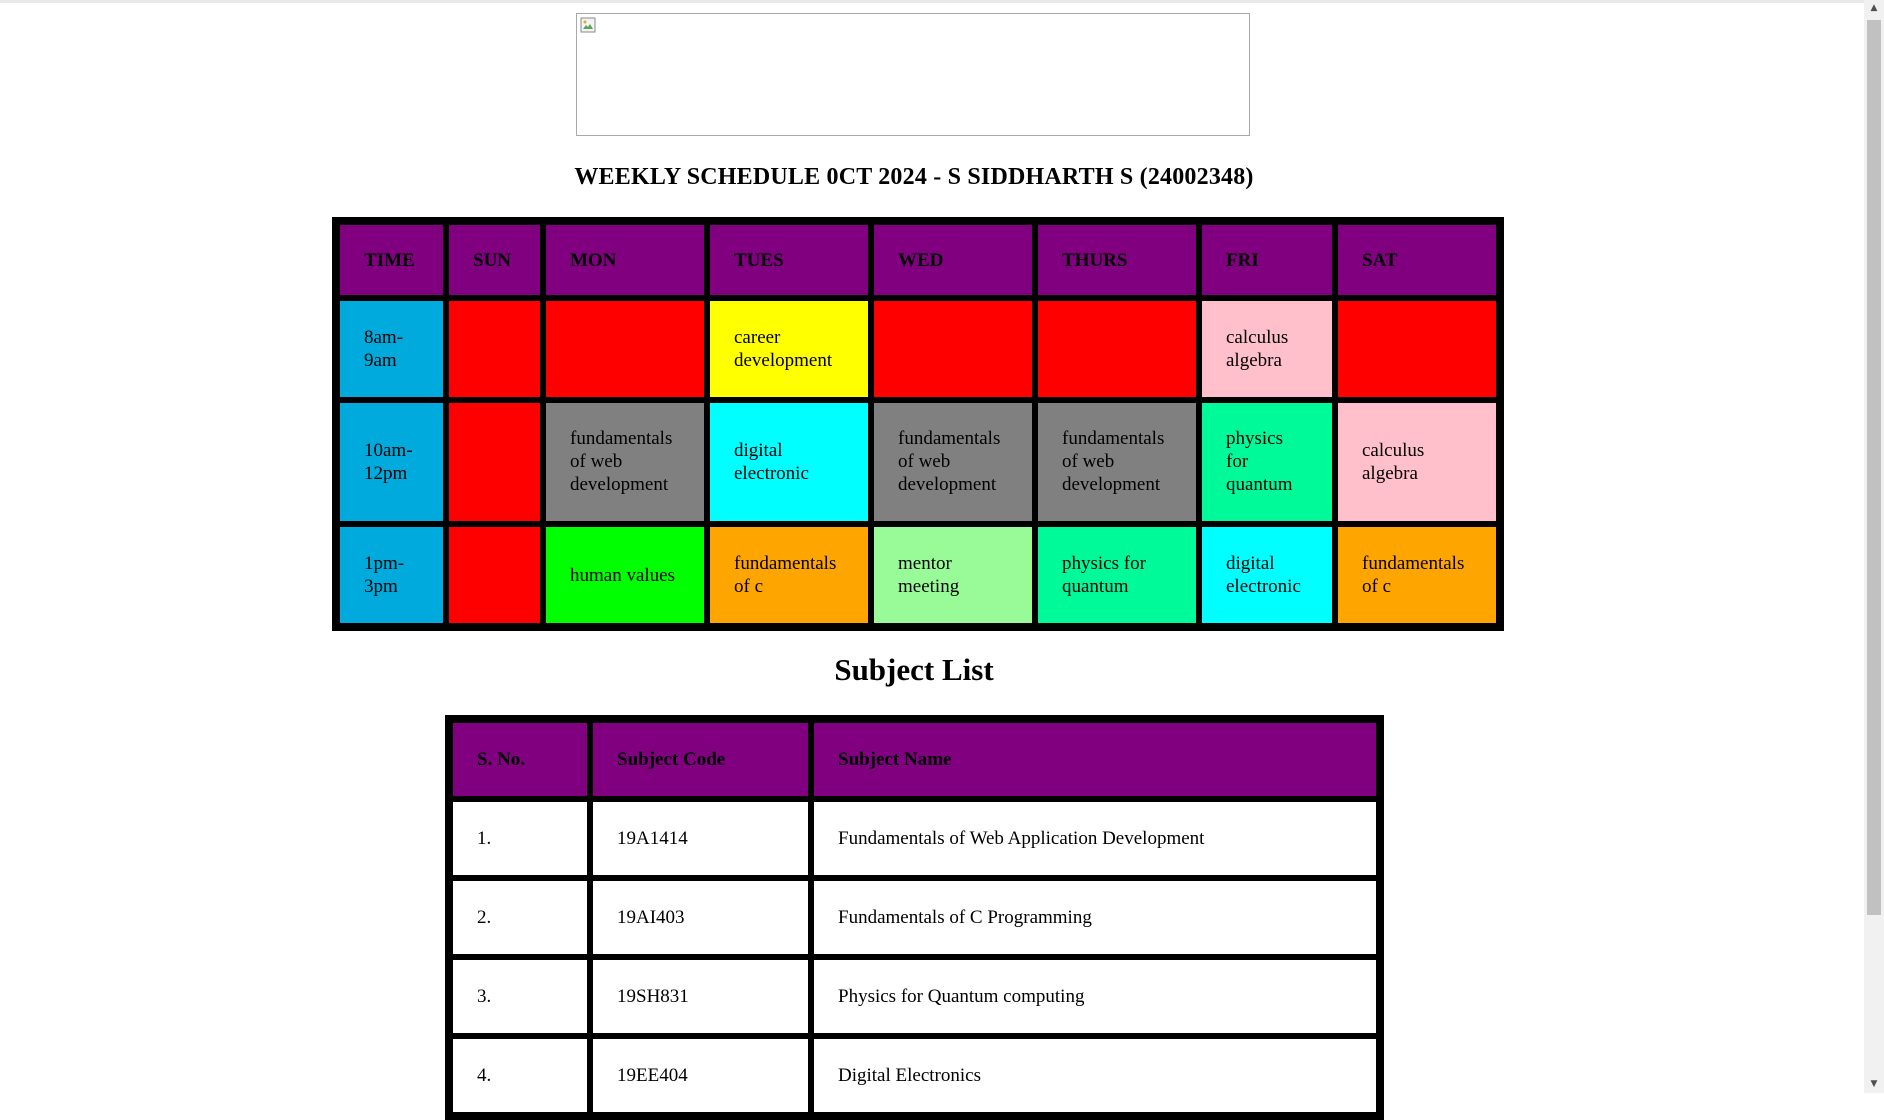 This screenshot has width=1884, height=1120. Describe the element at coordinates (520, 838) in the screenshot. I see `subject-sno: 1.` at that location.